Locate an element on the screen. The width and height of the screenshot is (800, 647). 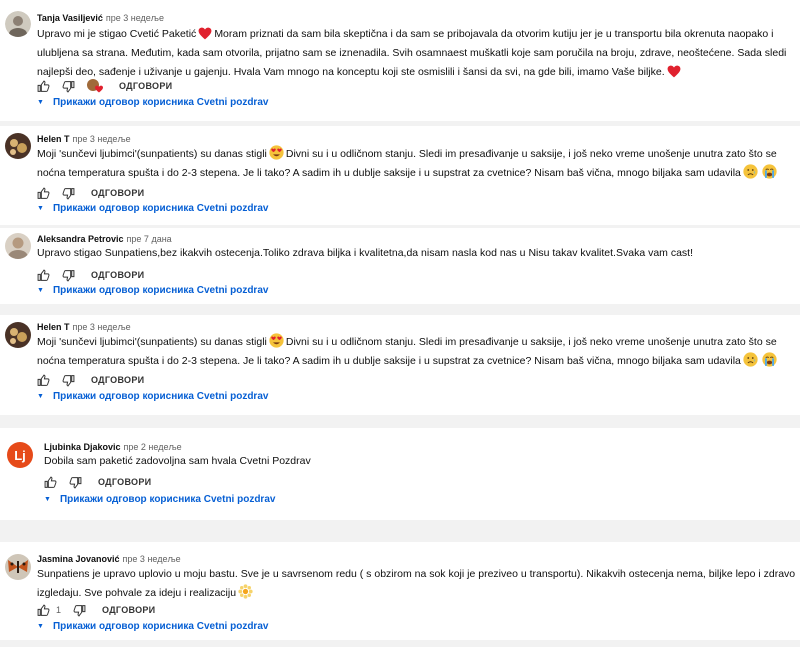
comment-header: Ljubinka Djakovic пре 2 недеље is located at coordinates (113, 447).